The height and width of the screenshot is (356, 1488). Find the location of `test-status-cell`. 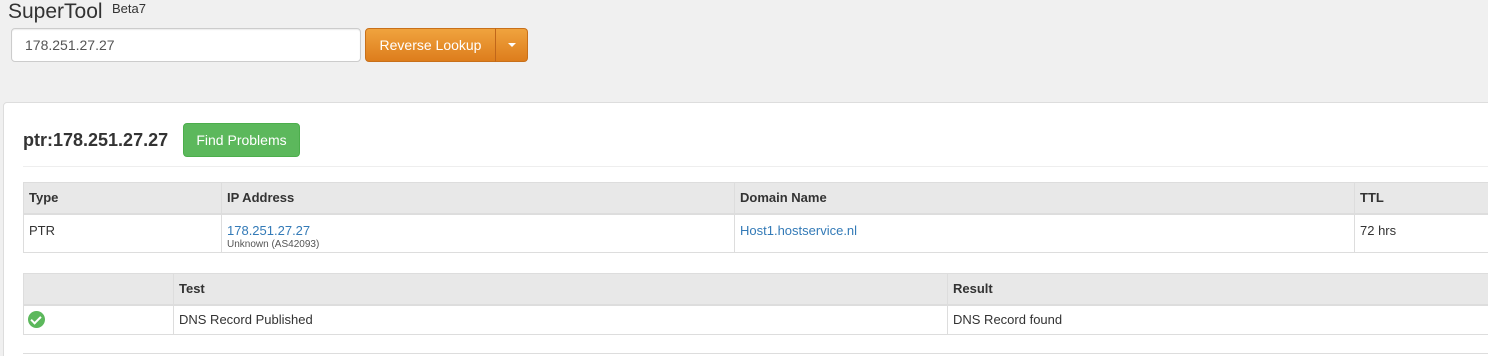

test-status-cell is located at coordinates (98, 319).